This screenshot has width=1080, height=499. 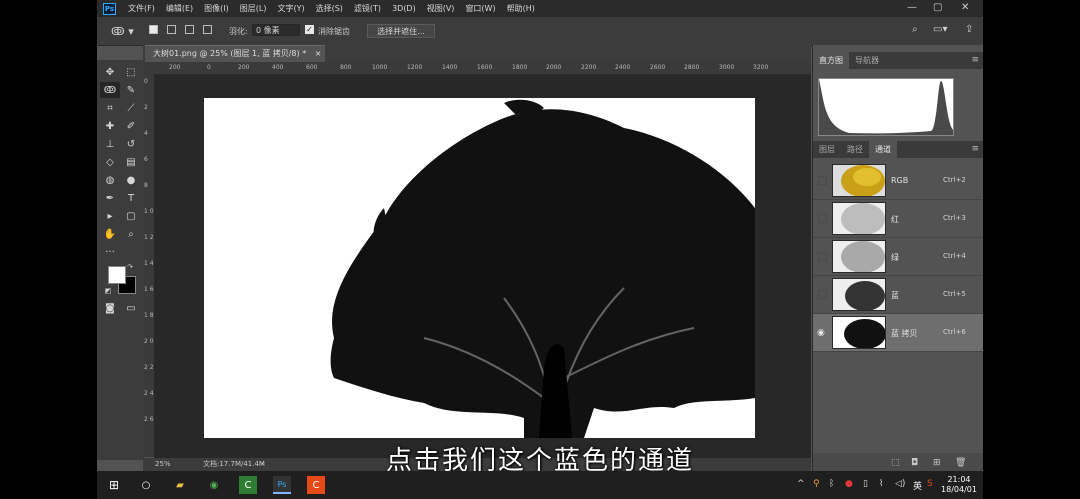 What do you see at coordinates (930, 484) in the screenshot?
I see `sogou-icon: S` at bounding box center [930, 484].